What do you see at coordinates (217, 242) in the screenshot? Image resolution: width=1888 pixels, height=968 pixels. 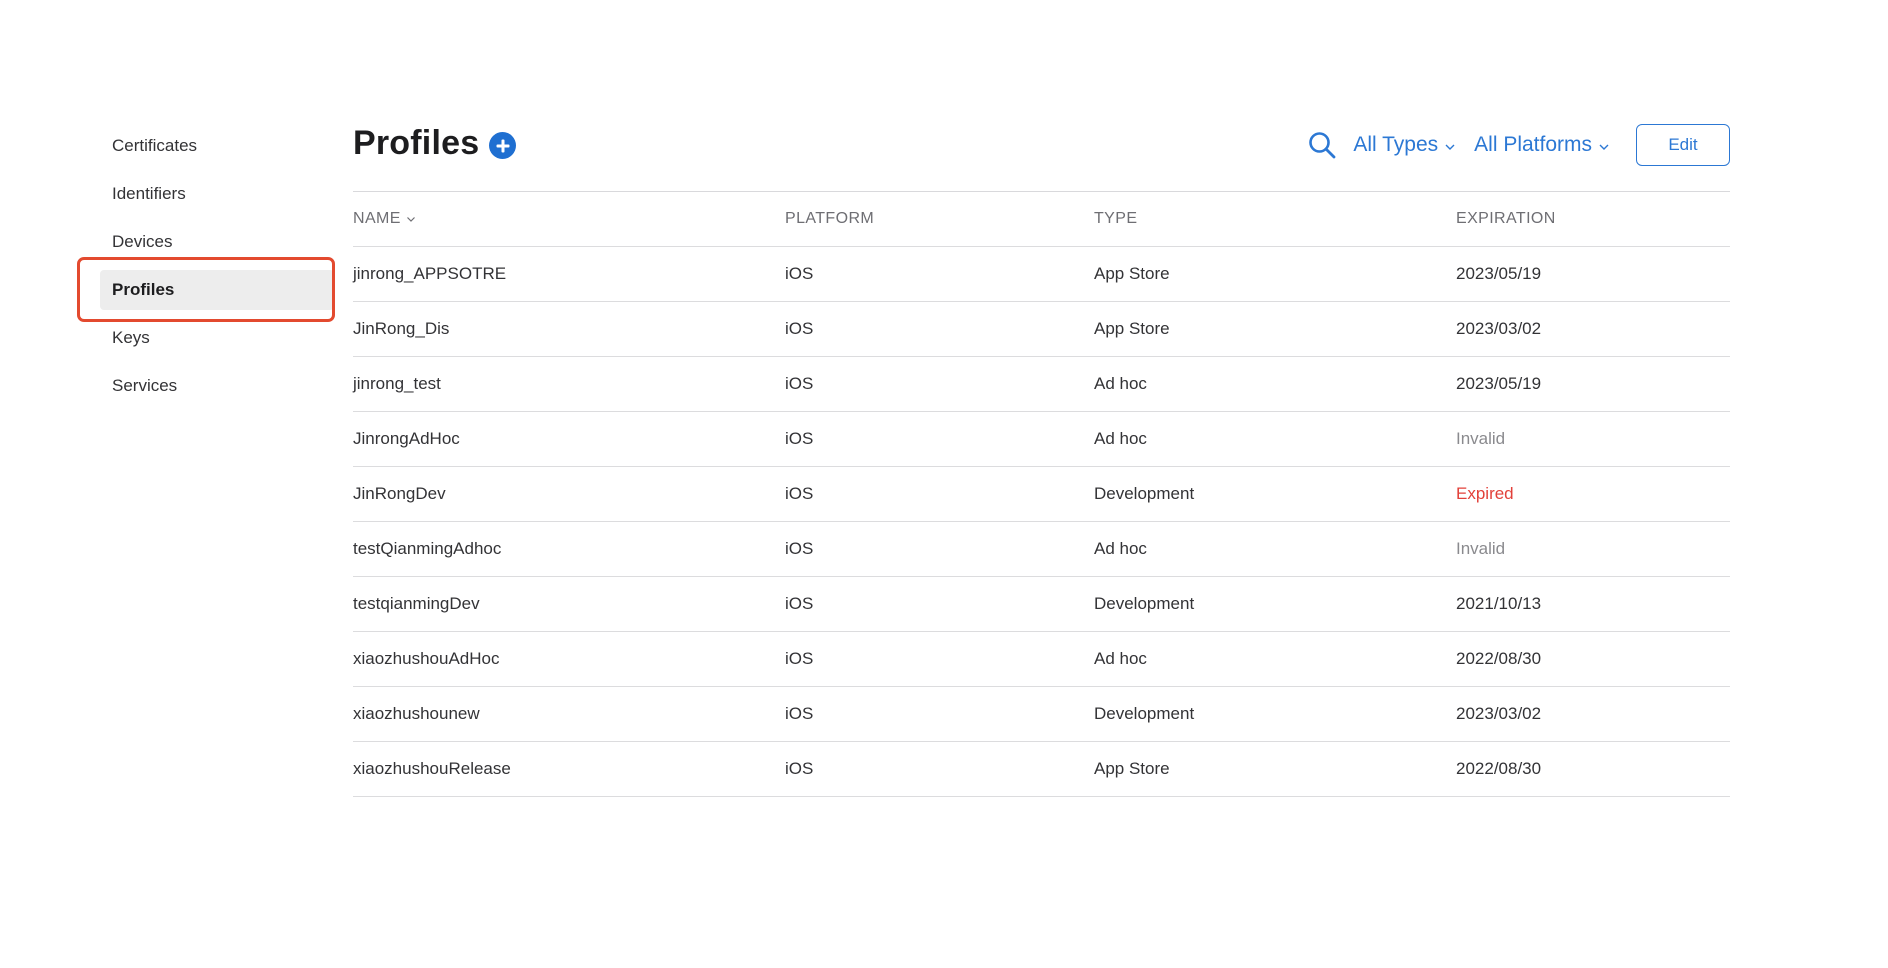 I see `sidebar-item-devices: Devices` at bounding box center [217, 242].